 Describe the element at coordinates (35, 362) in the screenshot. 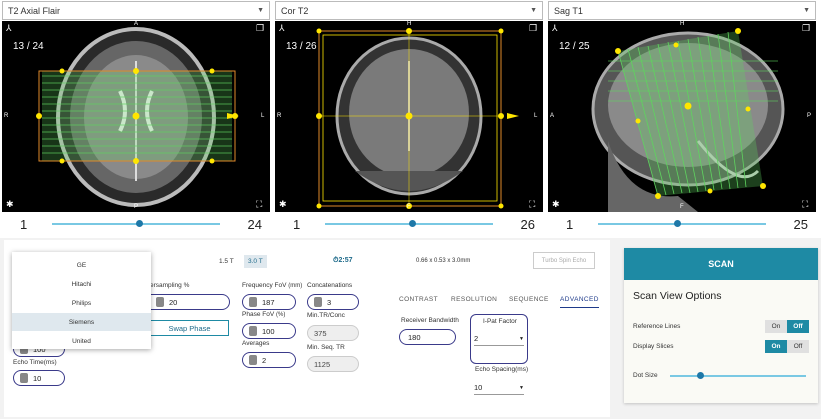

I see `echo-time-label: Echo Time(ms)` at that location.